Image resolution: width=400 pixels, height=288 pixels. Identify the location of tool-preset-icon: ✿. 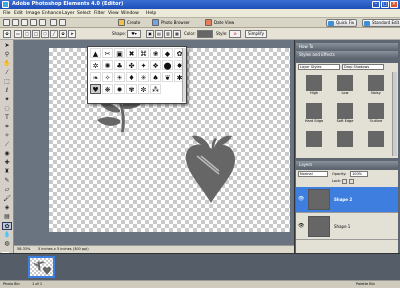
(7, 34).